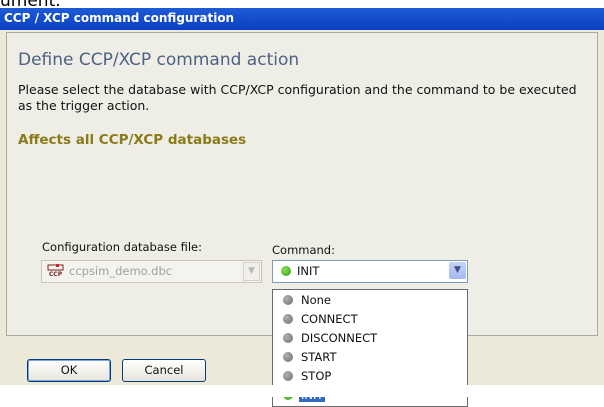 This screenshot has width=604, height=407. Describe the element at coordinates (370, 376) in the screenshot. I see `dropdown-option-stop: STOP` at that location.